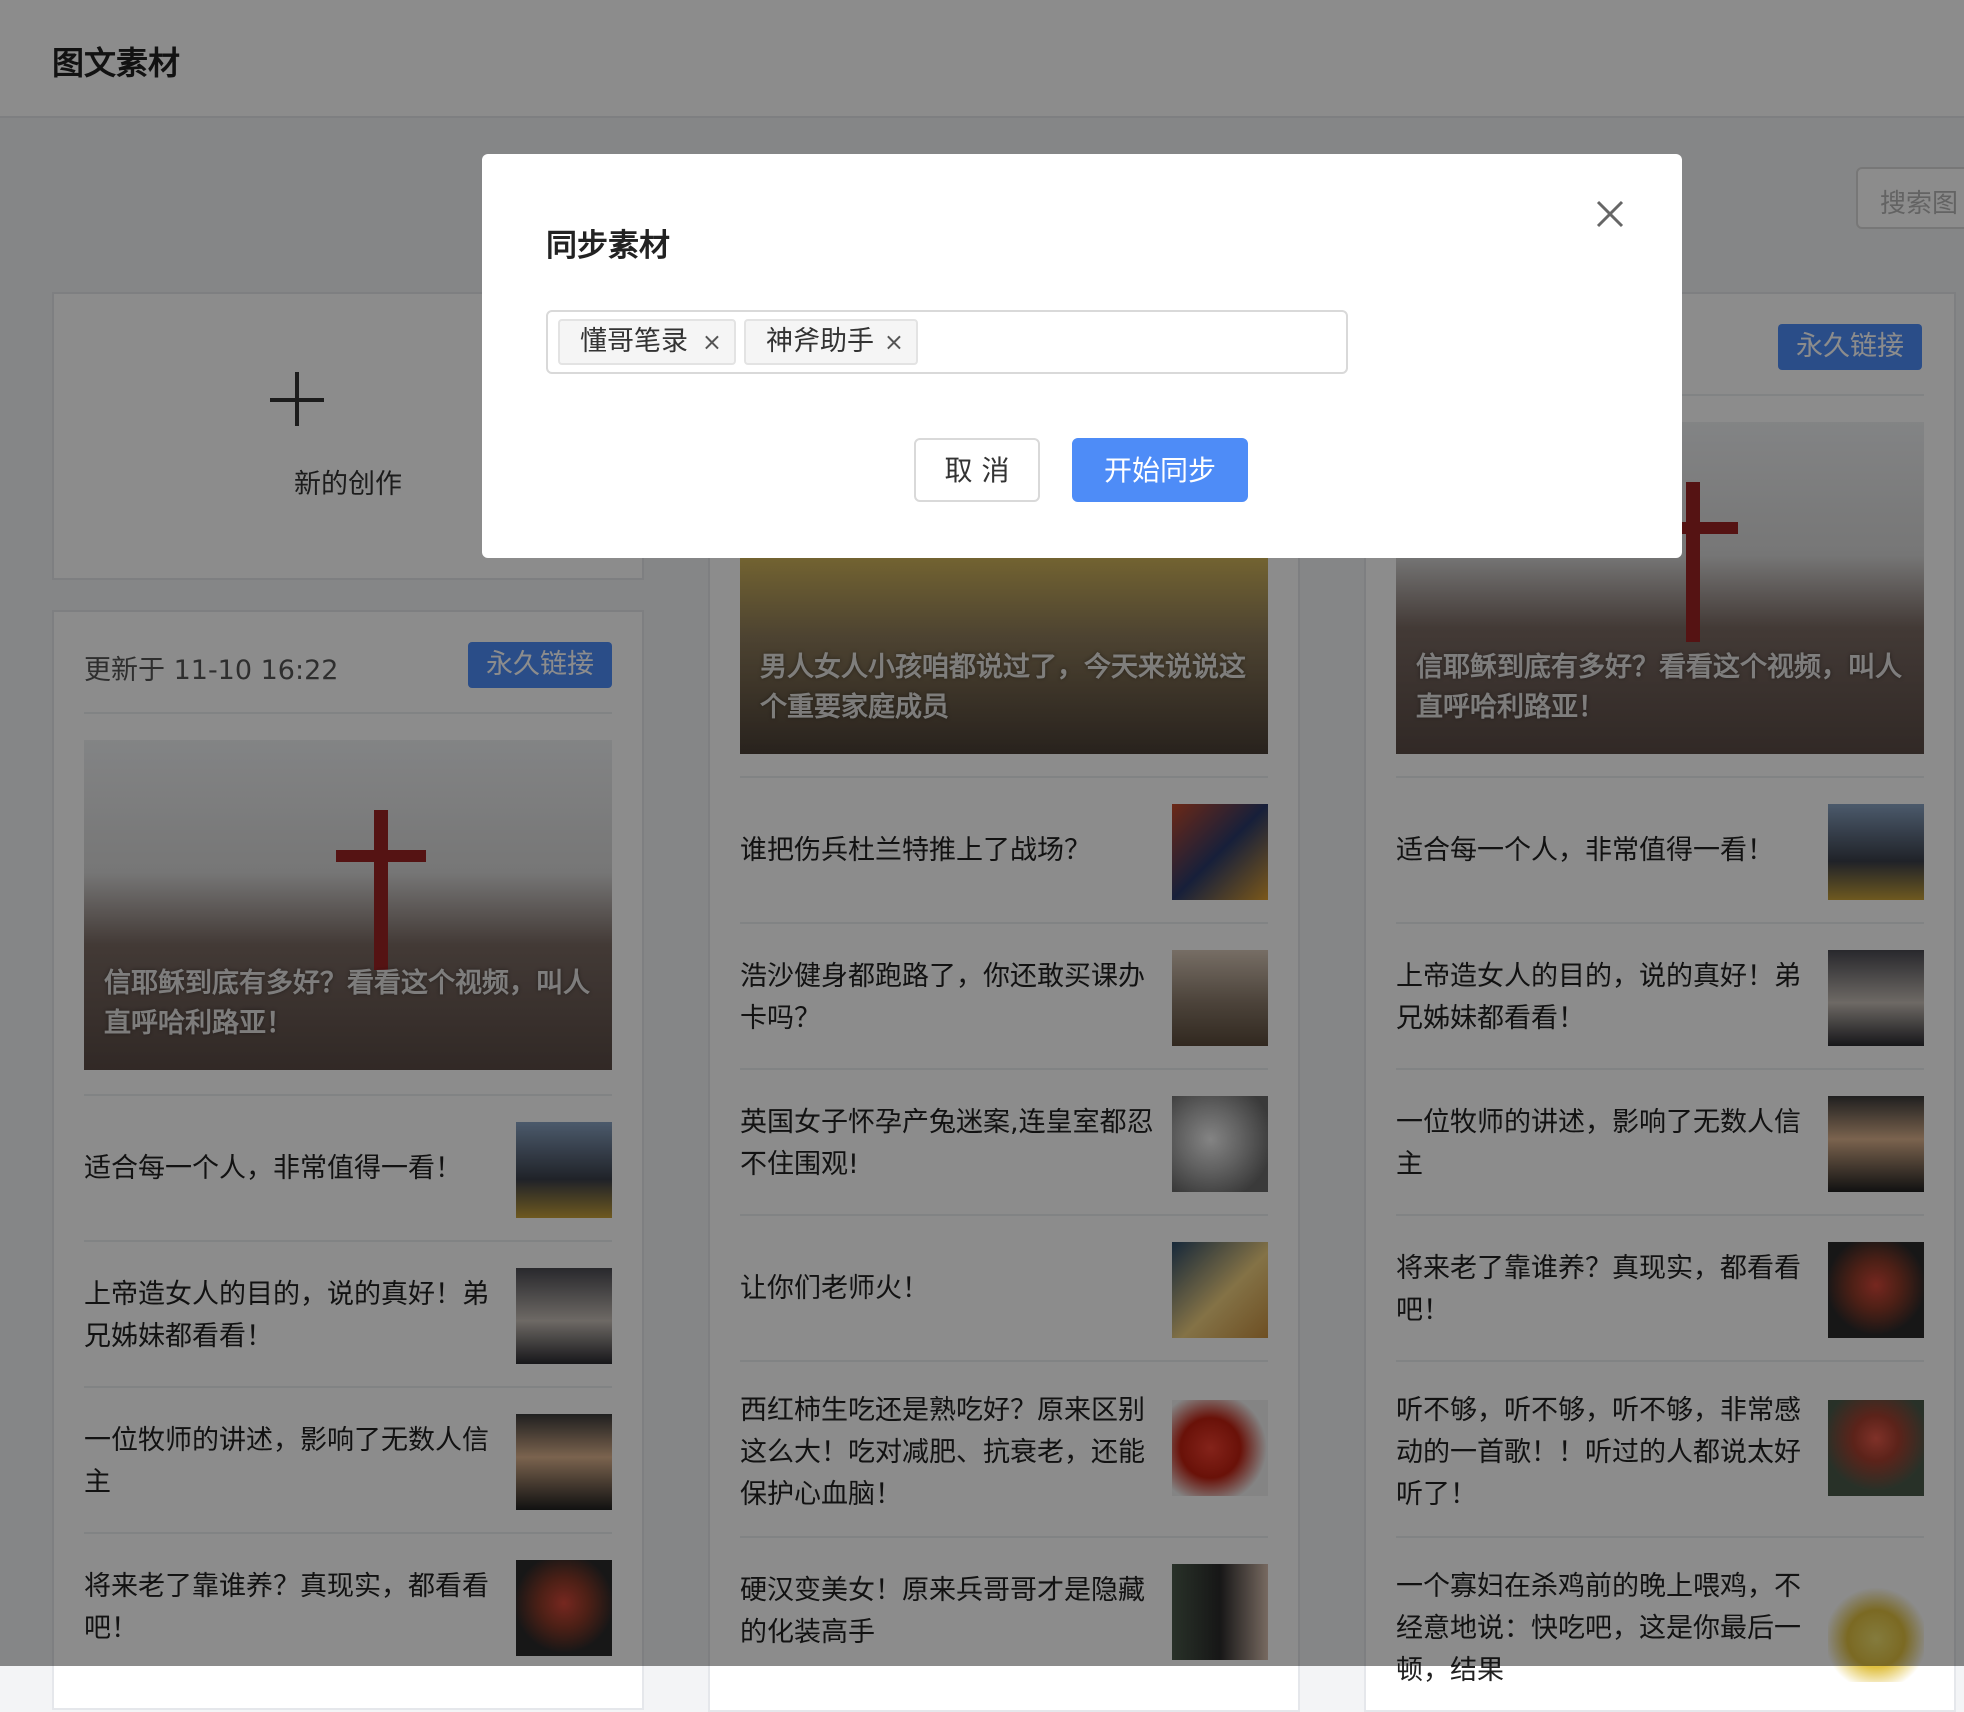  Describe the element at coordinates (608, 246) in the screenshot. I see `dialog-title: 同步素材` at that location.